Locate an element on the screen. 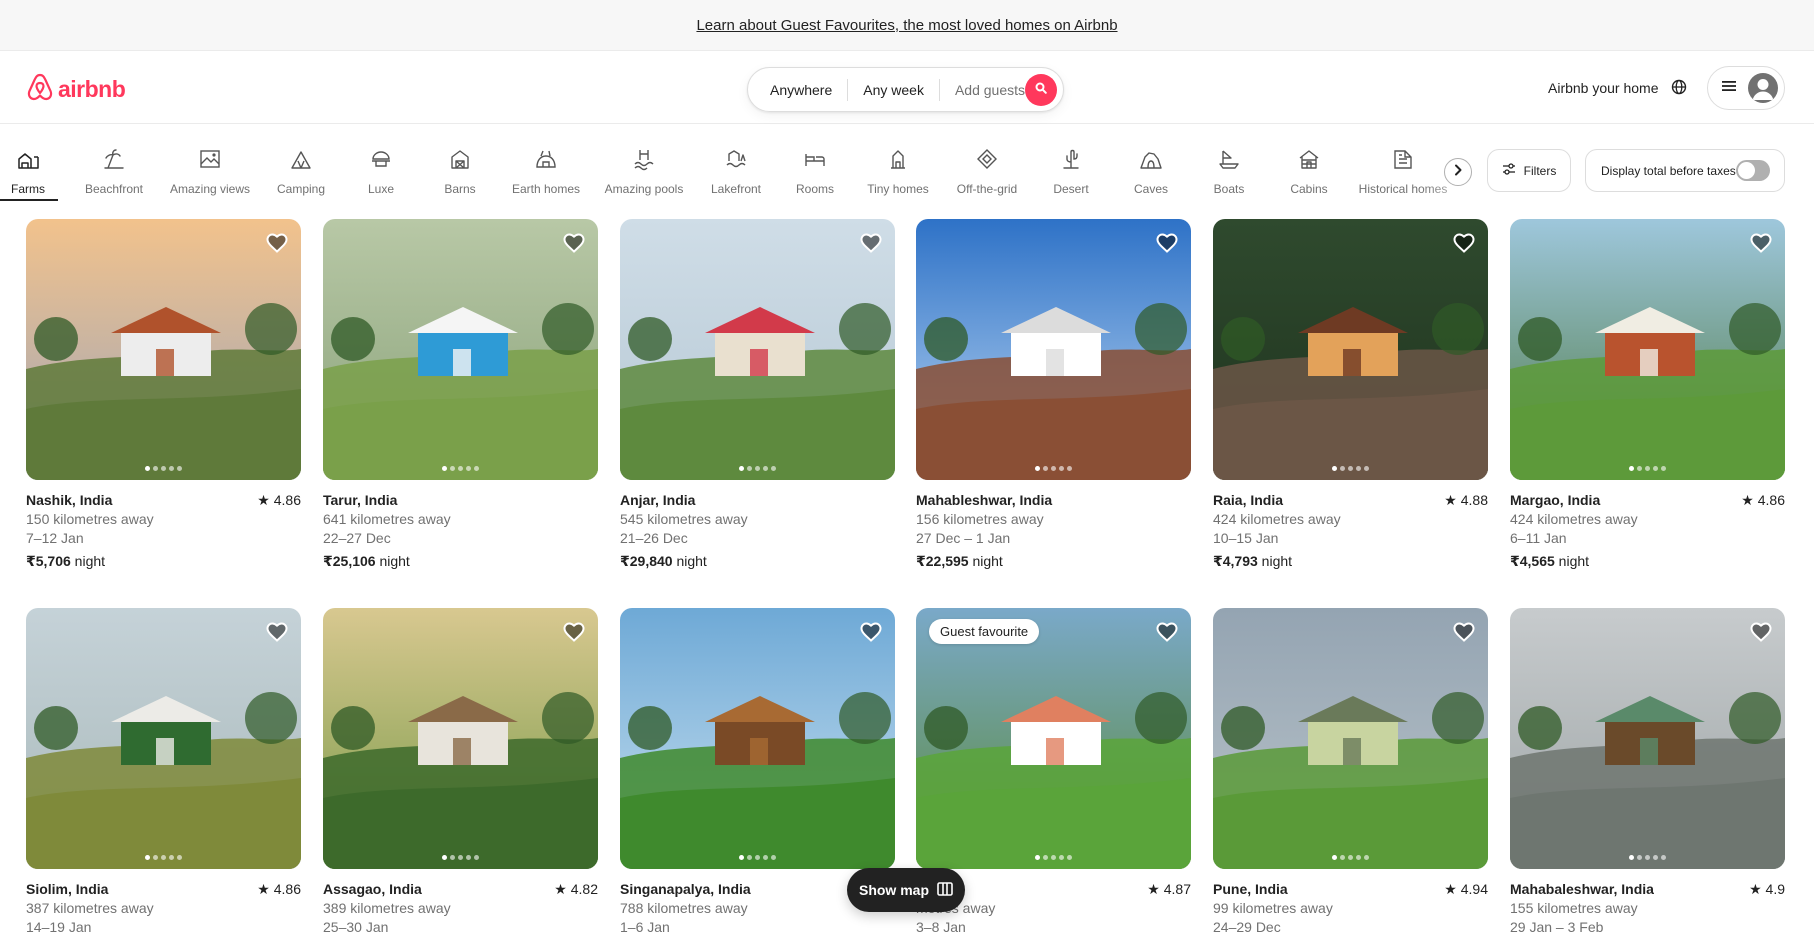 The image size is (1814, 942). airbnb-logo: airbnb is located at coordinates (76, 89).